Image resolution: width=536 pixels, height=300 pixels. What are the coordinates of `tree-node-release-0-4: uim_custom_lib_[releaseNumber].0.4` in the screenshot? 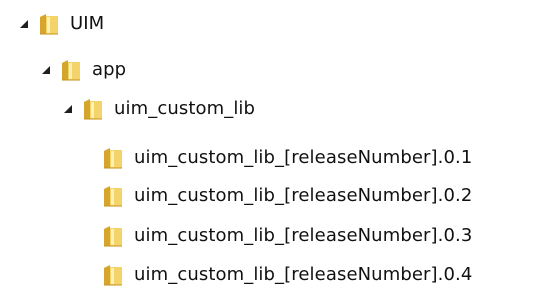 It's located at (287, 275).